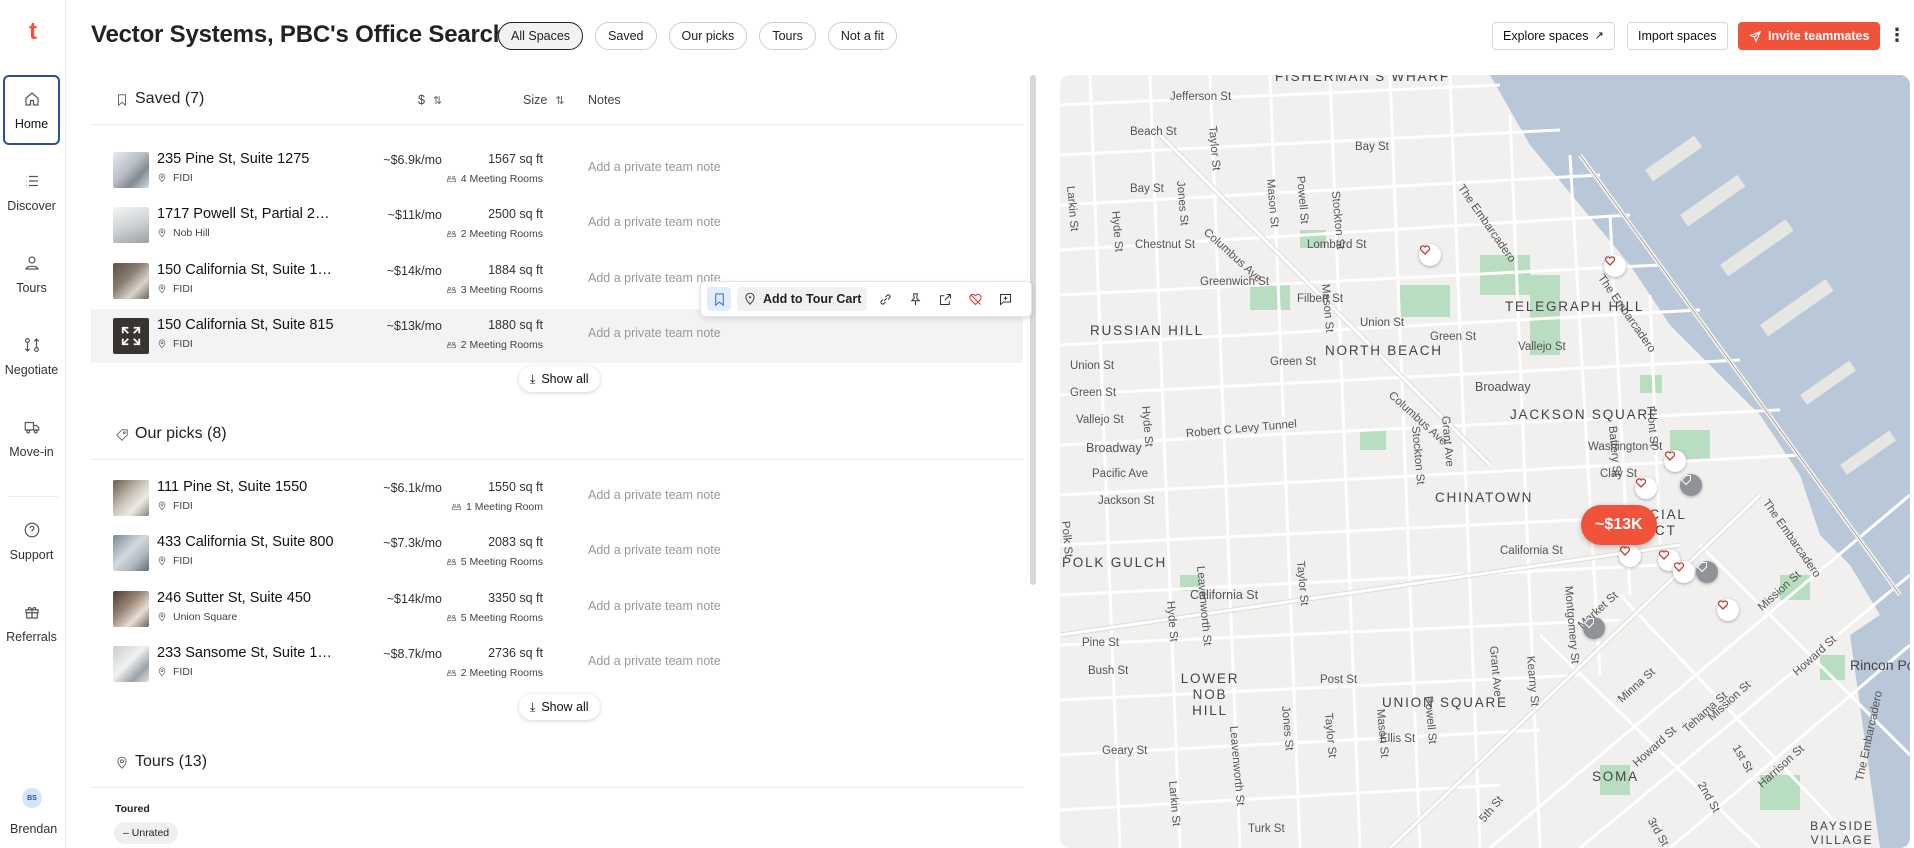 The image size is (1914, 848). Describe the element at coordinates (862, 36) in the screenshot. I see `tab-not-a-fit: Not a fit` at that location.